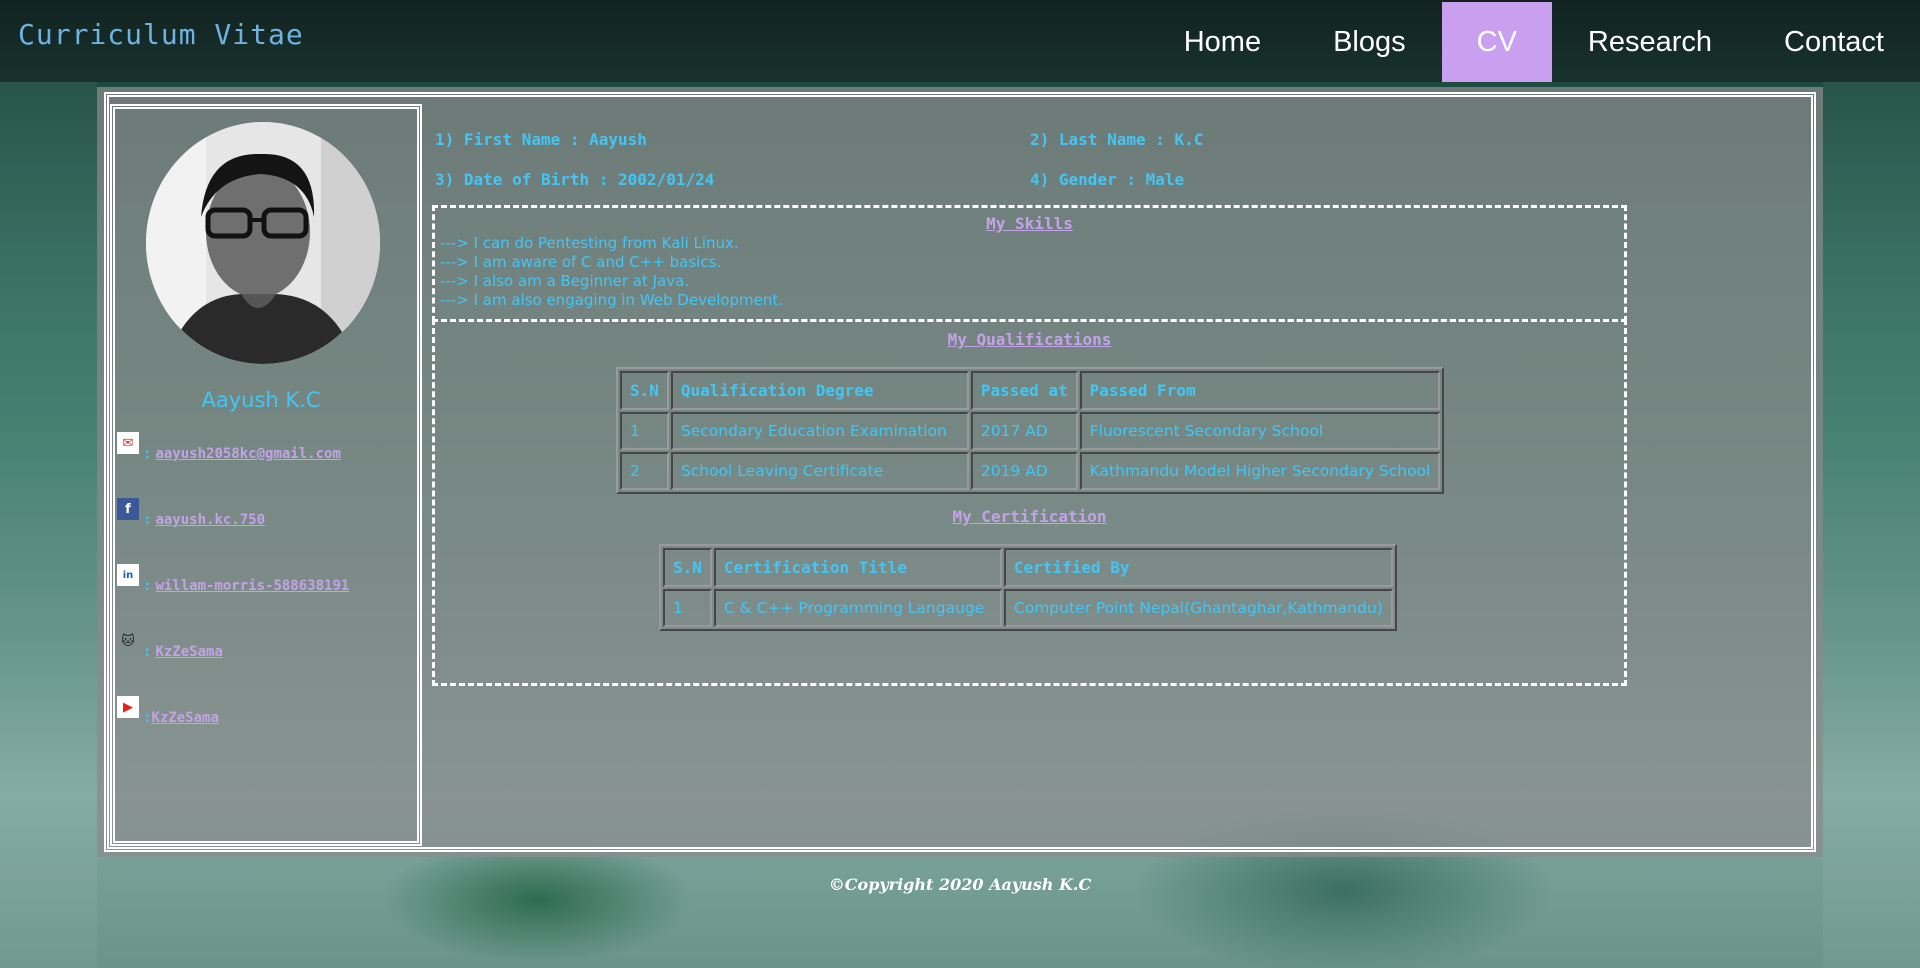 Image resolution: width=1920 pixels, height=968 pixels. What do you see at coordinates (1024, 431) in the screenshot?
I see `table-cell: 2017 AD` at bounding box center [1024, 431].